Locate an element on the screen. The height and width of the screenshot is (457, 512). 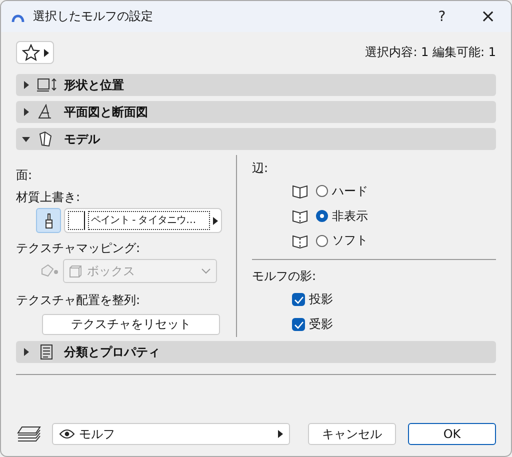
section-header: モデル is located at coordinates (256, 139).